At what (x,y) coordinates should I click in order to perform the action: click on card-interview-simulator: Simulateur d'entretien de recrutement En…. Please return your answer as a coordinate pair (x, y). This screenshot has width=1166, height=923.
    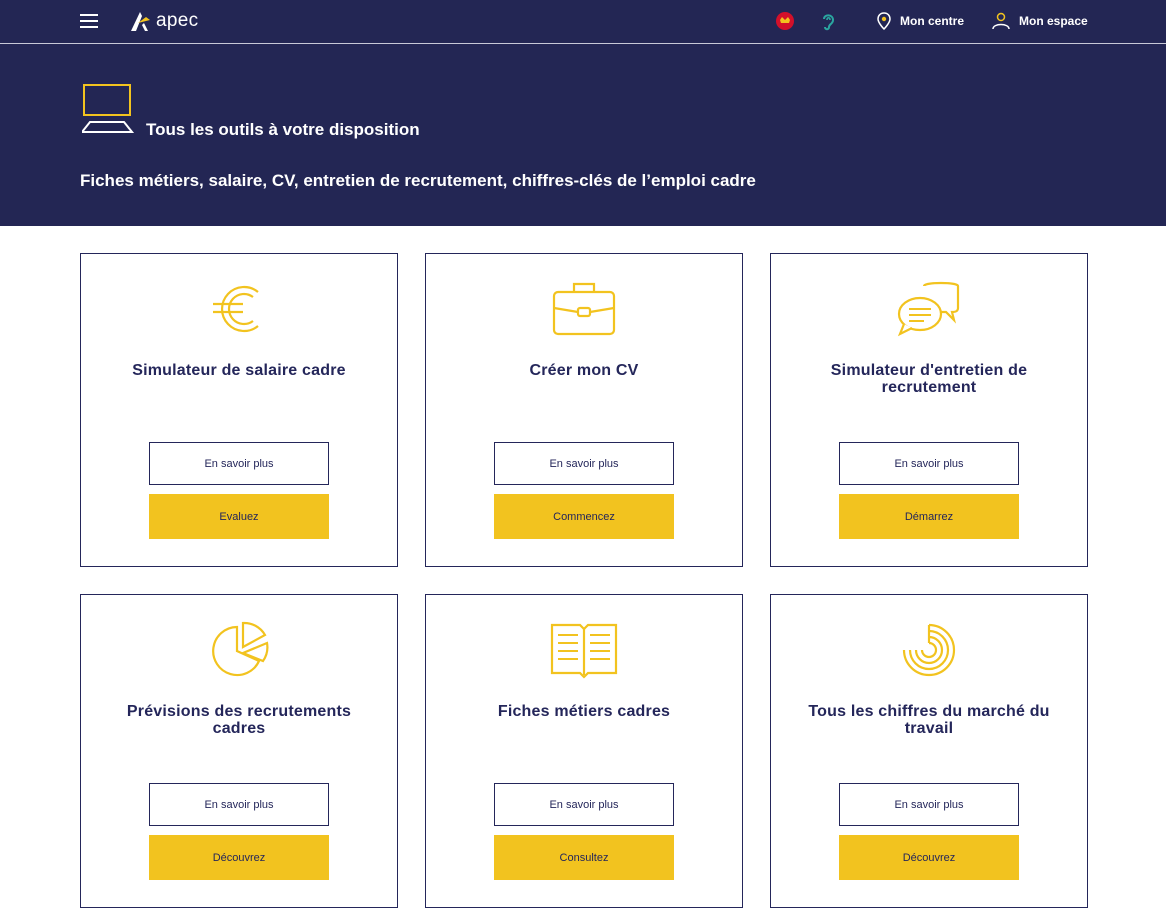
    Looking at the image, I should click on (929, 410).